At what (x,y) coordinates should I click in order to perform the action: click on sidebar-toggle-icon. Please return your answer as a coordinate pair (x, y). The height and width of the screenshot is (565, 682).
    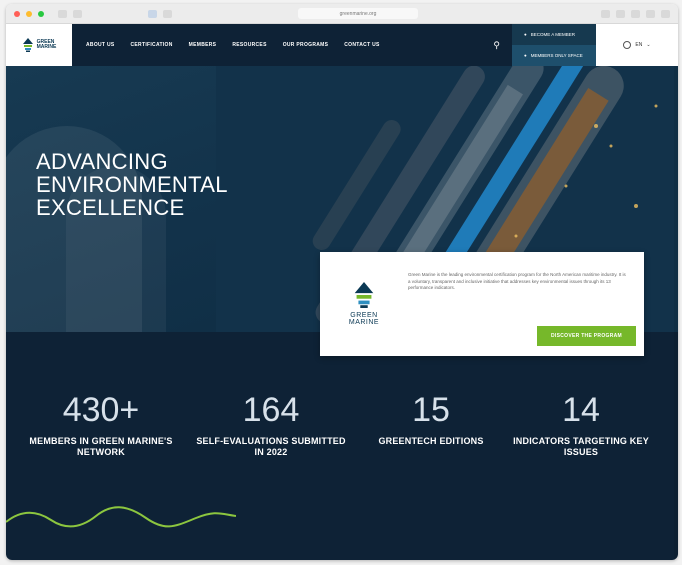
    Looking at the image, I should click on (62, 13).